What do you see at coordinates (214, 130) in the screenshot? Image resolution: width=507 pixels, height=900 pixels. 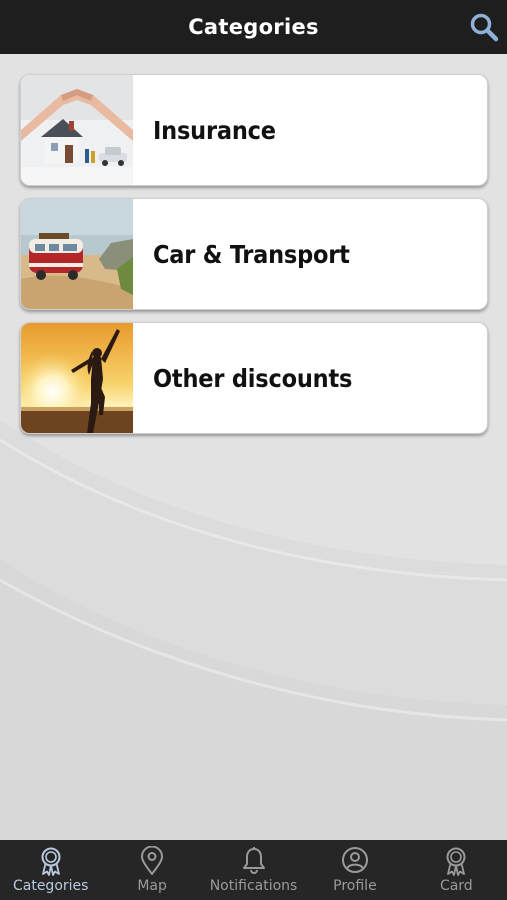 I see `category-label: Insurance` at bounding box center [214, 130].